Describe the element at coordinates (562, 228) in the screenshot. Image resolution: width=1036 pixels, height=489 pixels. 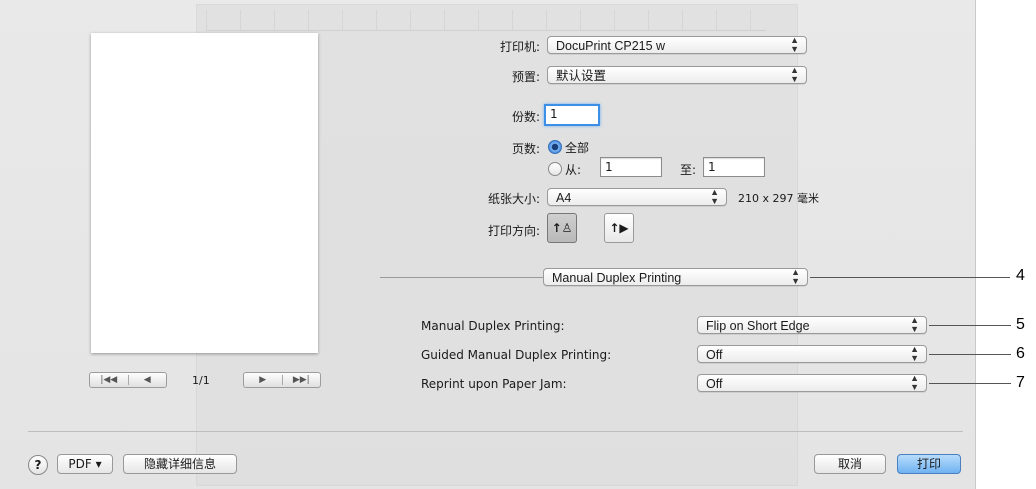
I see `portrait-orientation-icon: ↑♙` at that location.